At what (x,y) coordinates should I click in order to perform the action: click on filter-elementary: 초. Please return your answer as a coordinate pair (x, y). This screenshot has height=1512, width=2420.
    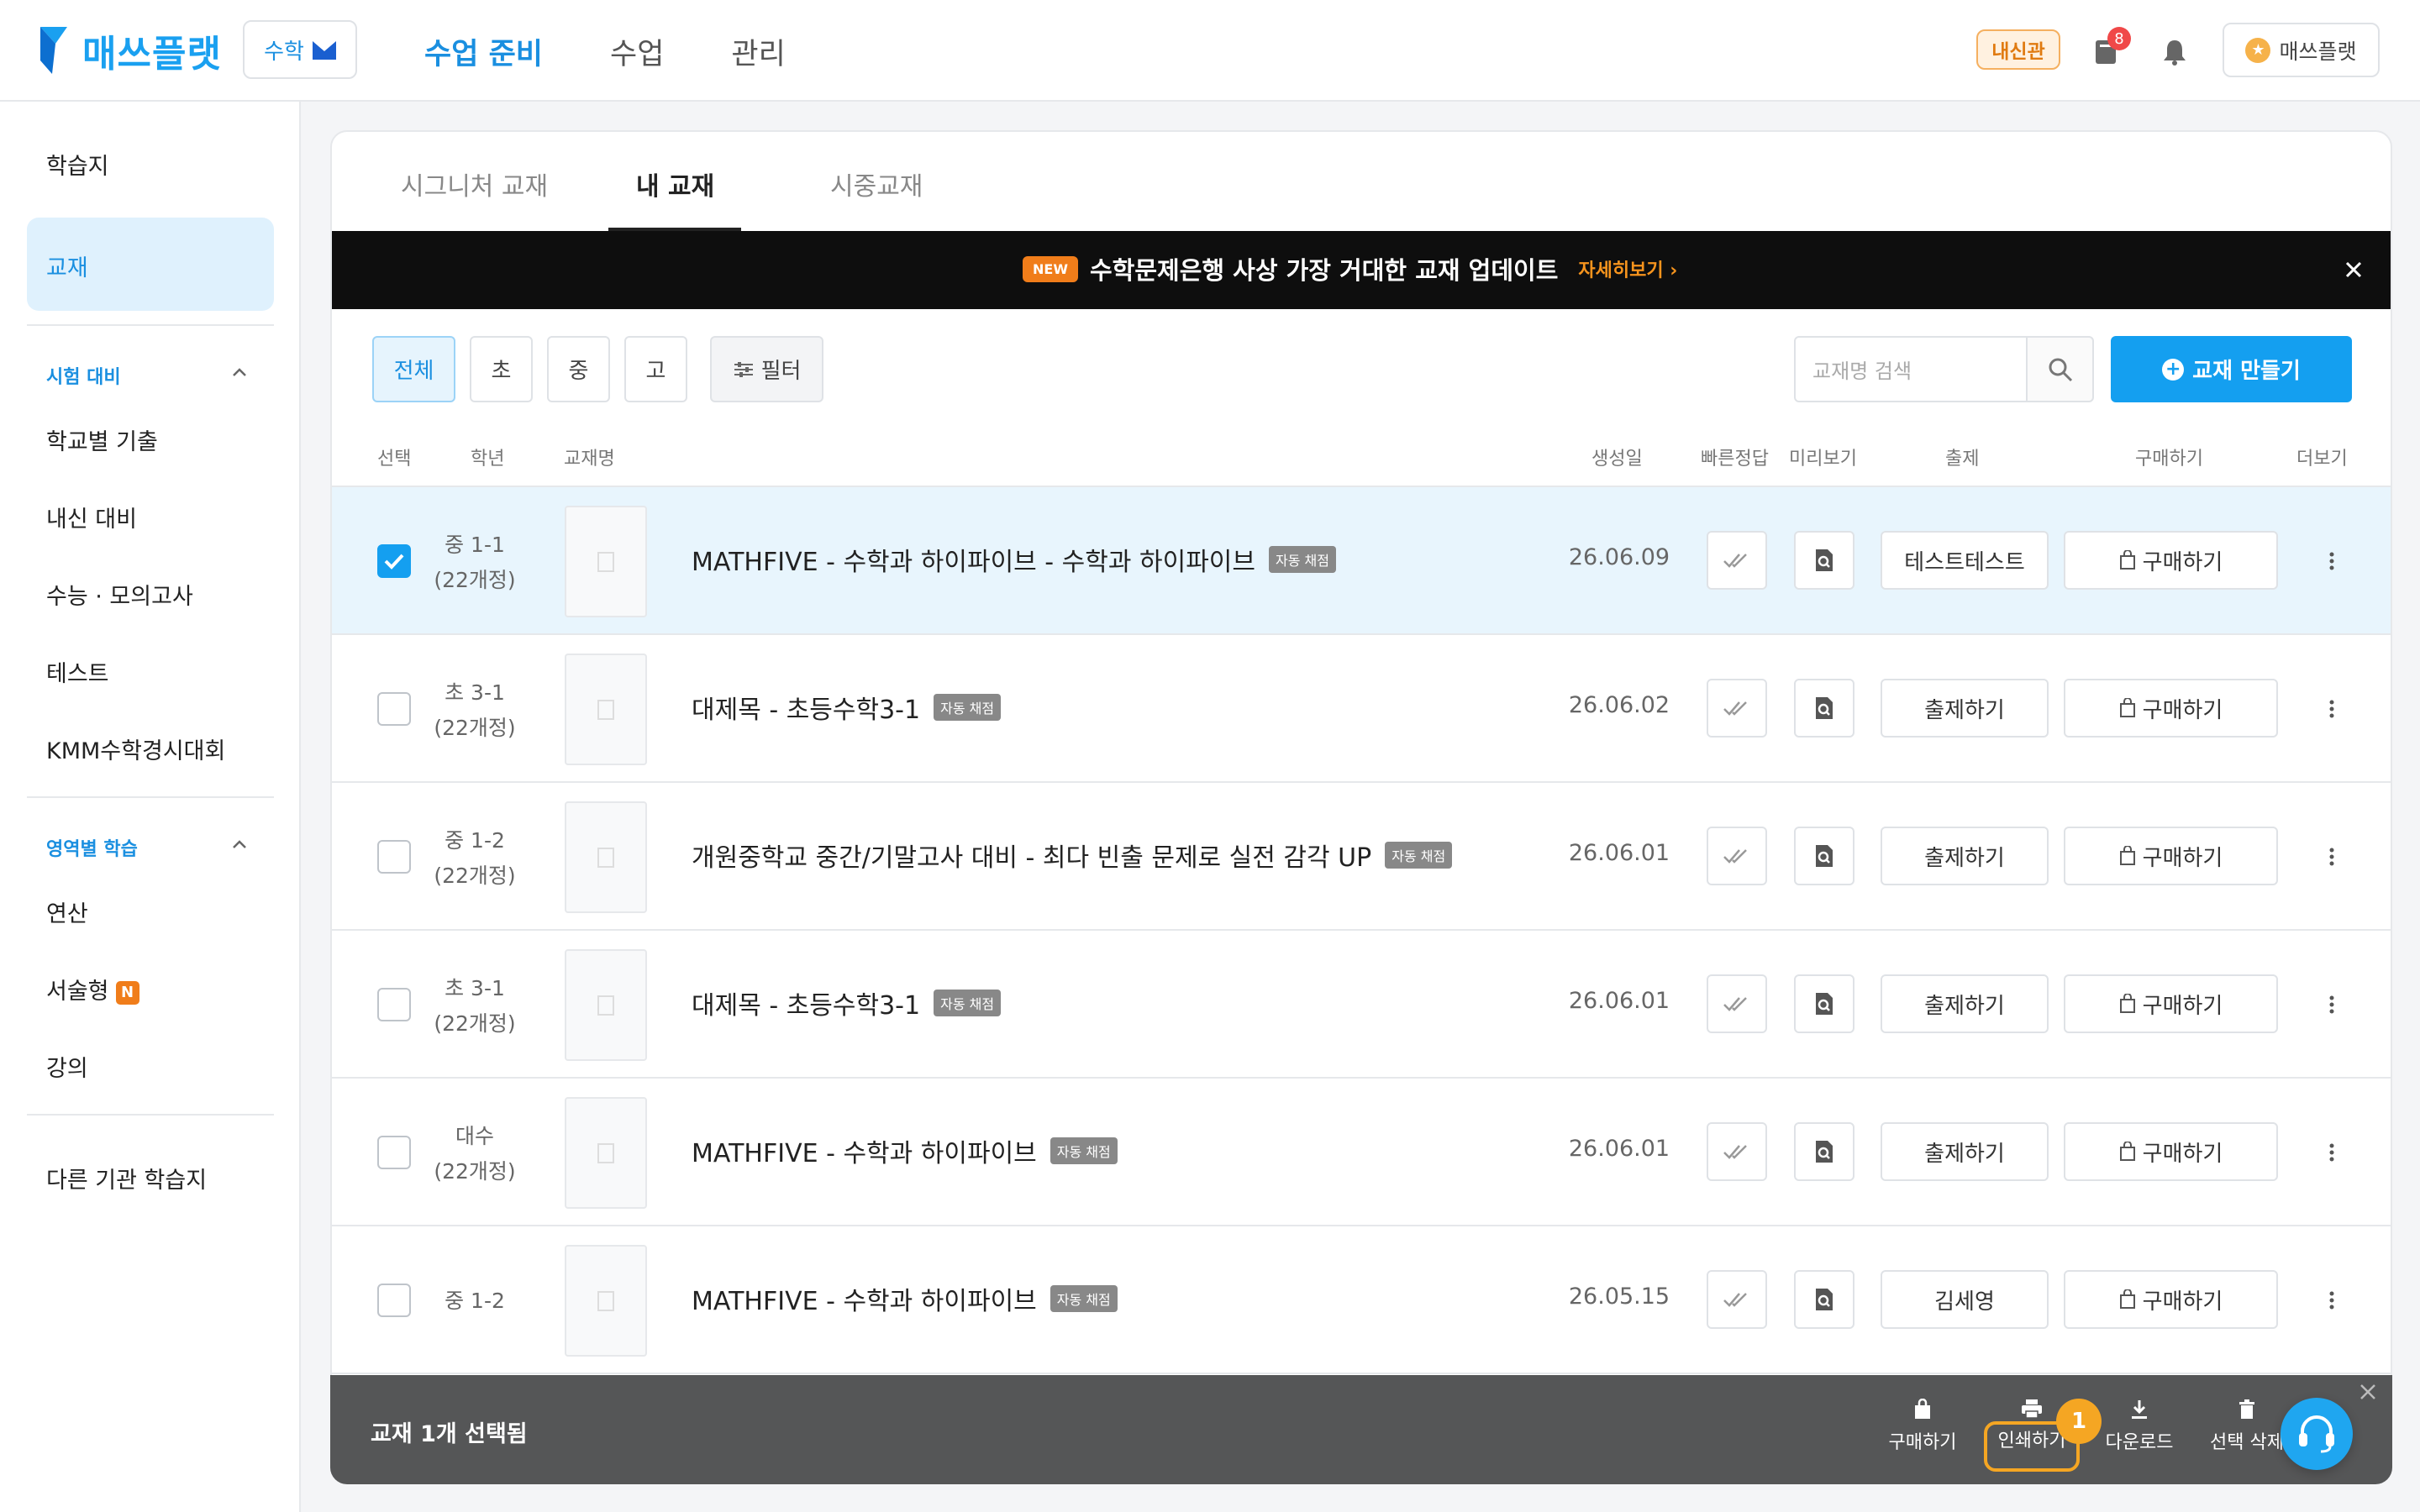
    Looking at the image, I should click on (501, 369).